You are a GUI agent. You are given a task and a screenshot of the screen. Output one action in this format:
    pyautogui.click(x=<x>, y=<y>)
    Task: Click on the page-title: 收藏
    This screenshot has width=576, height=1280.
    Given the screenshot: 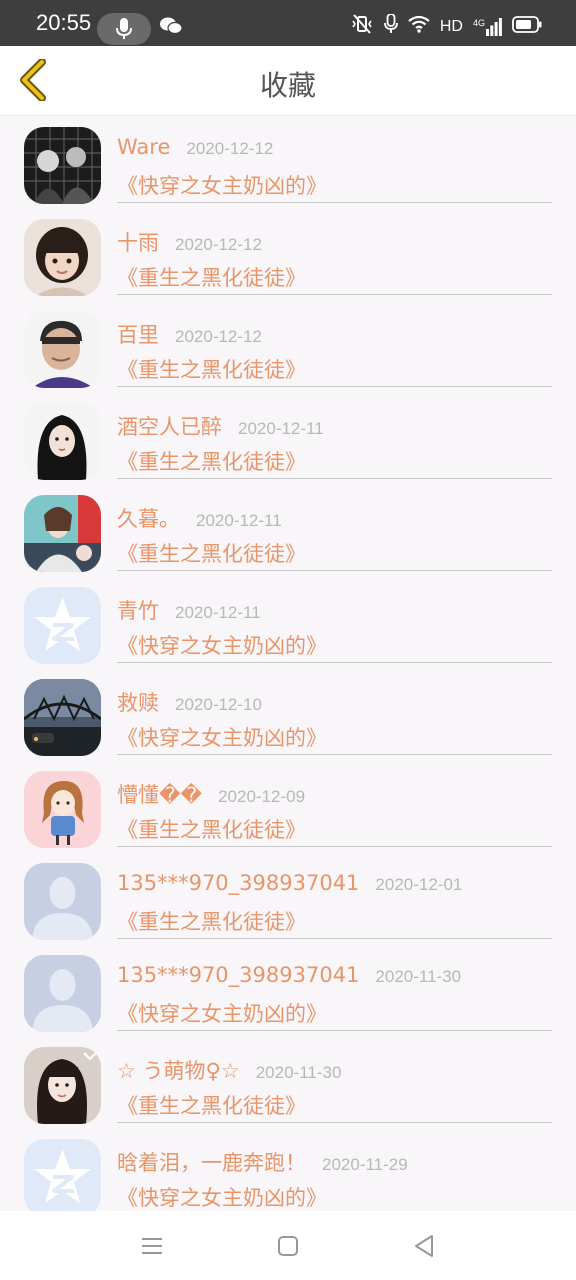 What is the action you would take?
    pyautogui.click(x=287, y=85)
    